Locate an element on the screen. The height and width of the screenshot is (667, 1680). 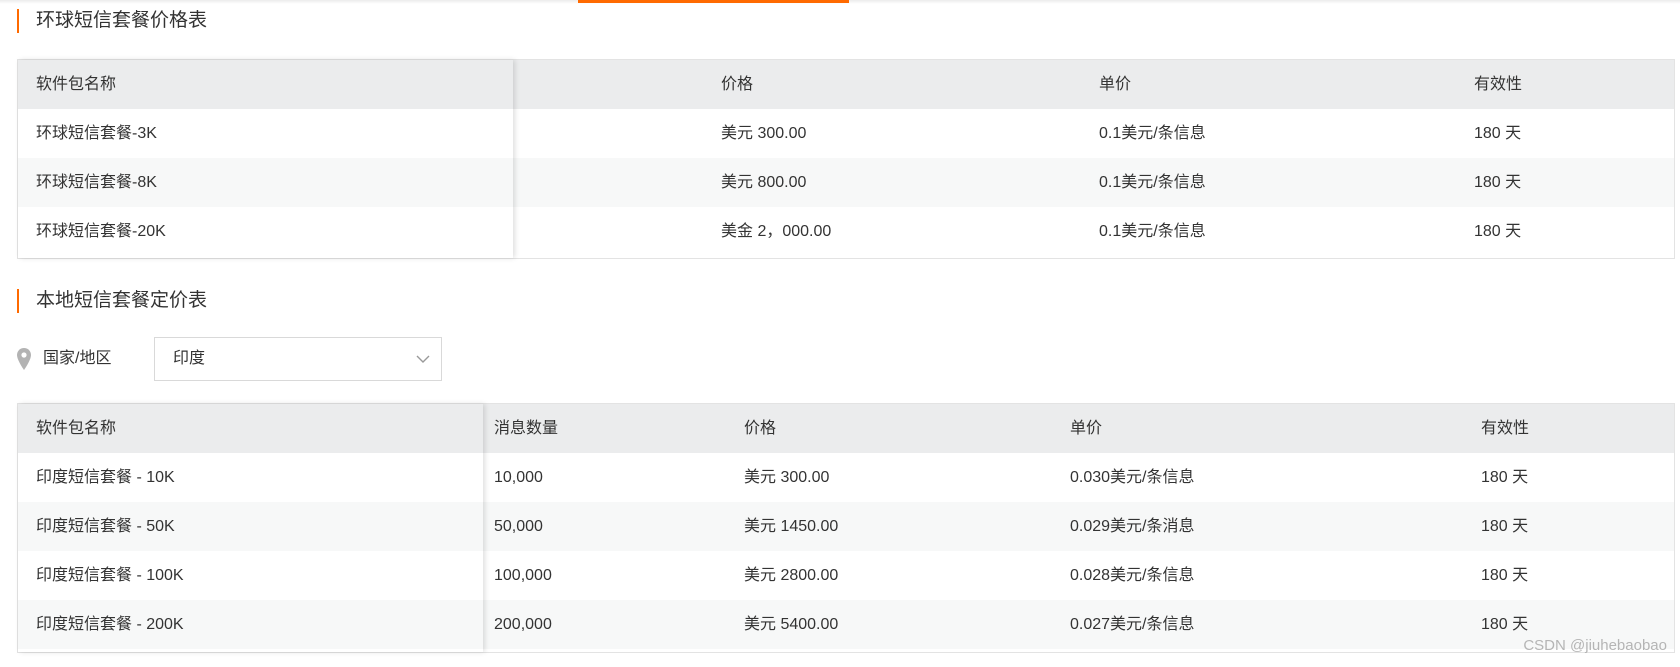
quantity-cell: 10,000 is located at coordinates (518, 477).